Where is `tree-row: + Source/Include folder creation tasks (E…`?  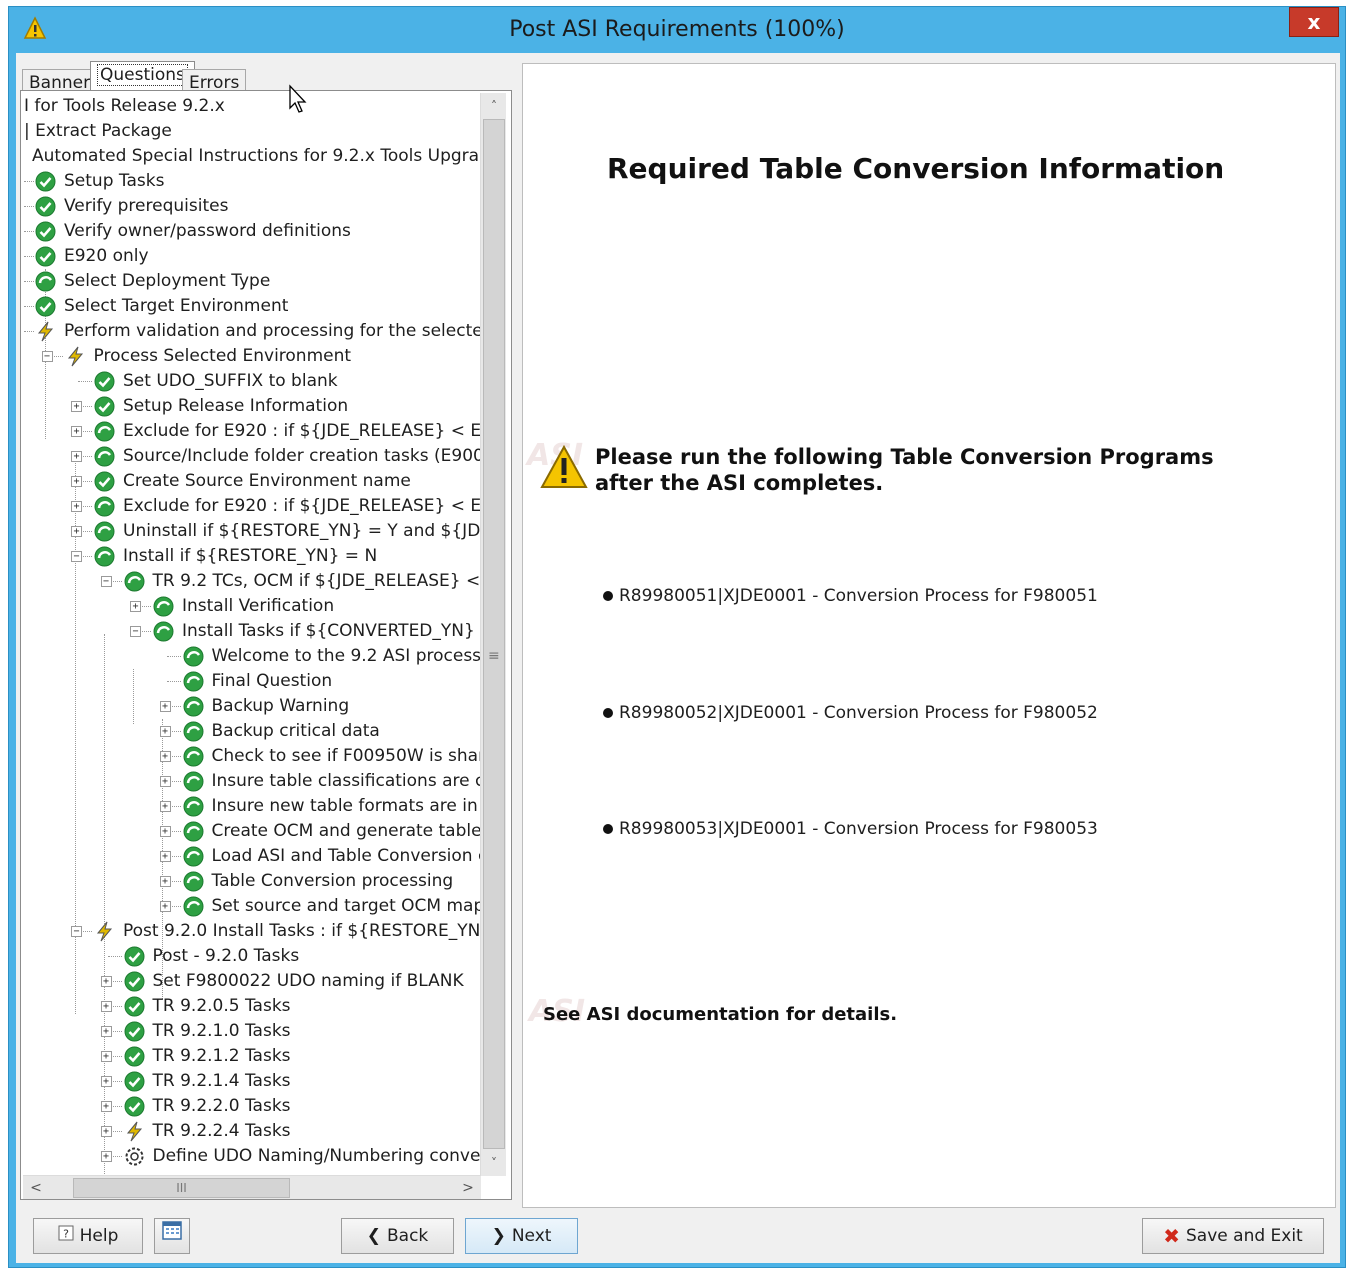 tree-row: + Source/Include folder creation tasks (E… is located at coordinates (252, 456).